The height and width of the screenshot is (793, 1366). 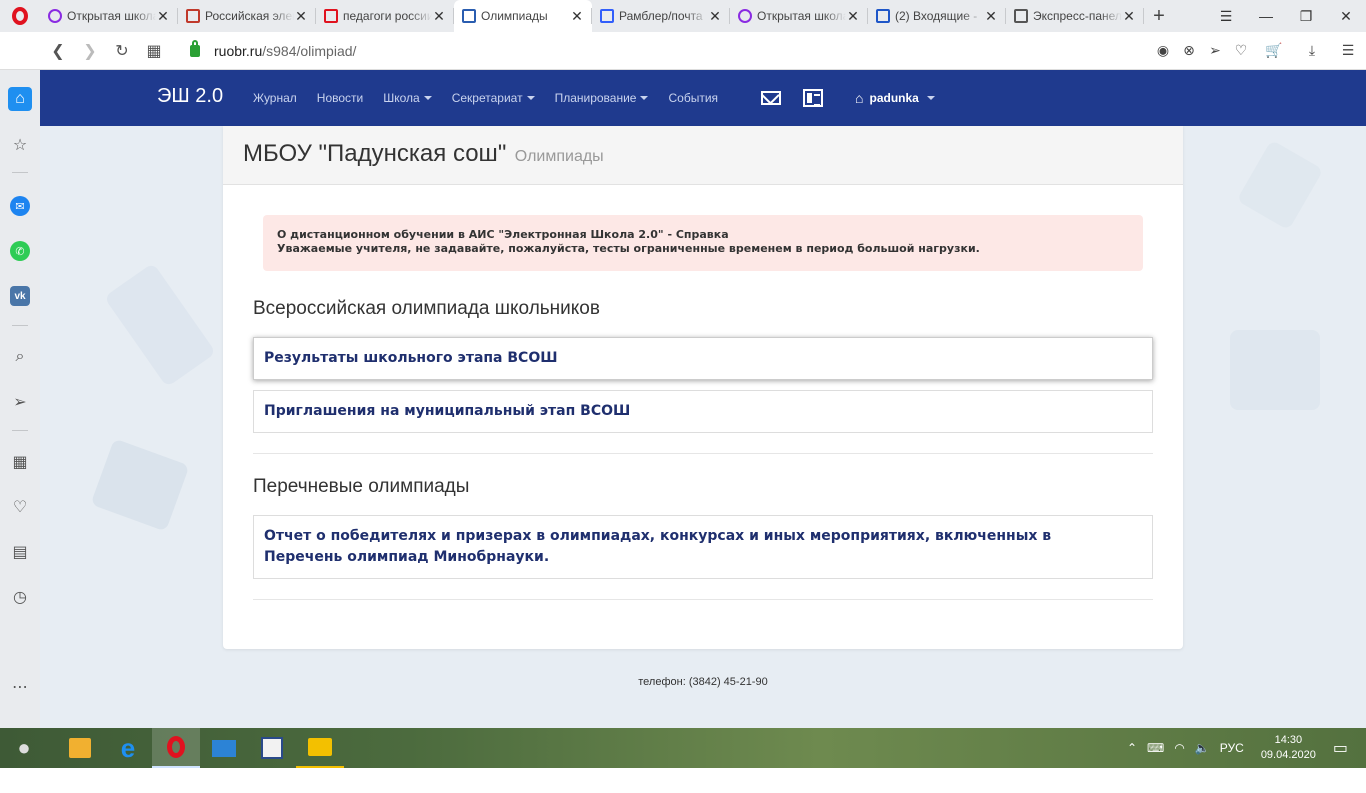 I want to click on tab-title: Открытая школа, so click(x=111, y=16).